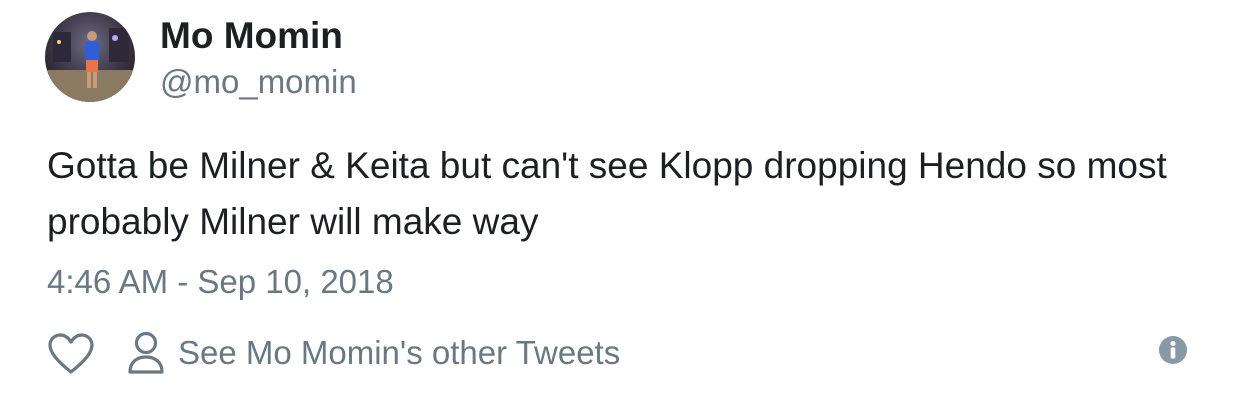 The height and width of the screenshot is (401, 1240). What do you see at coordinates (258, 82) in the screenshot?
I see `author-handle: @mo_momin` at bounding box center [258, 82].